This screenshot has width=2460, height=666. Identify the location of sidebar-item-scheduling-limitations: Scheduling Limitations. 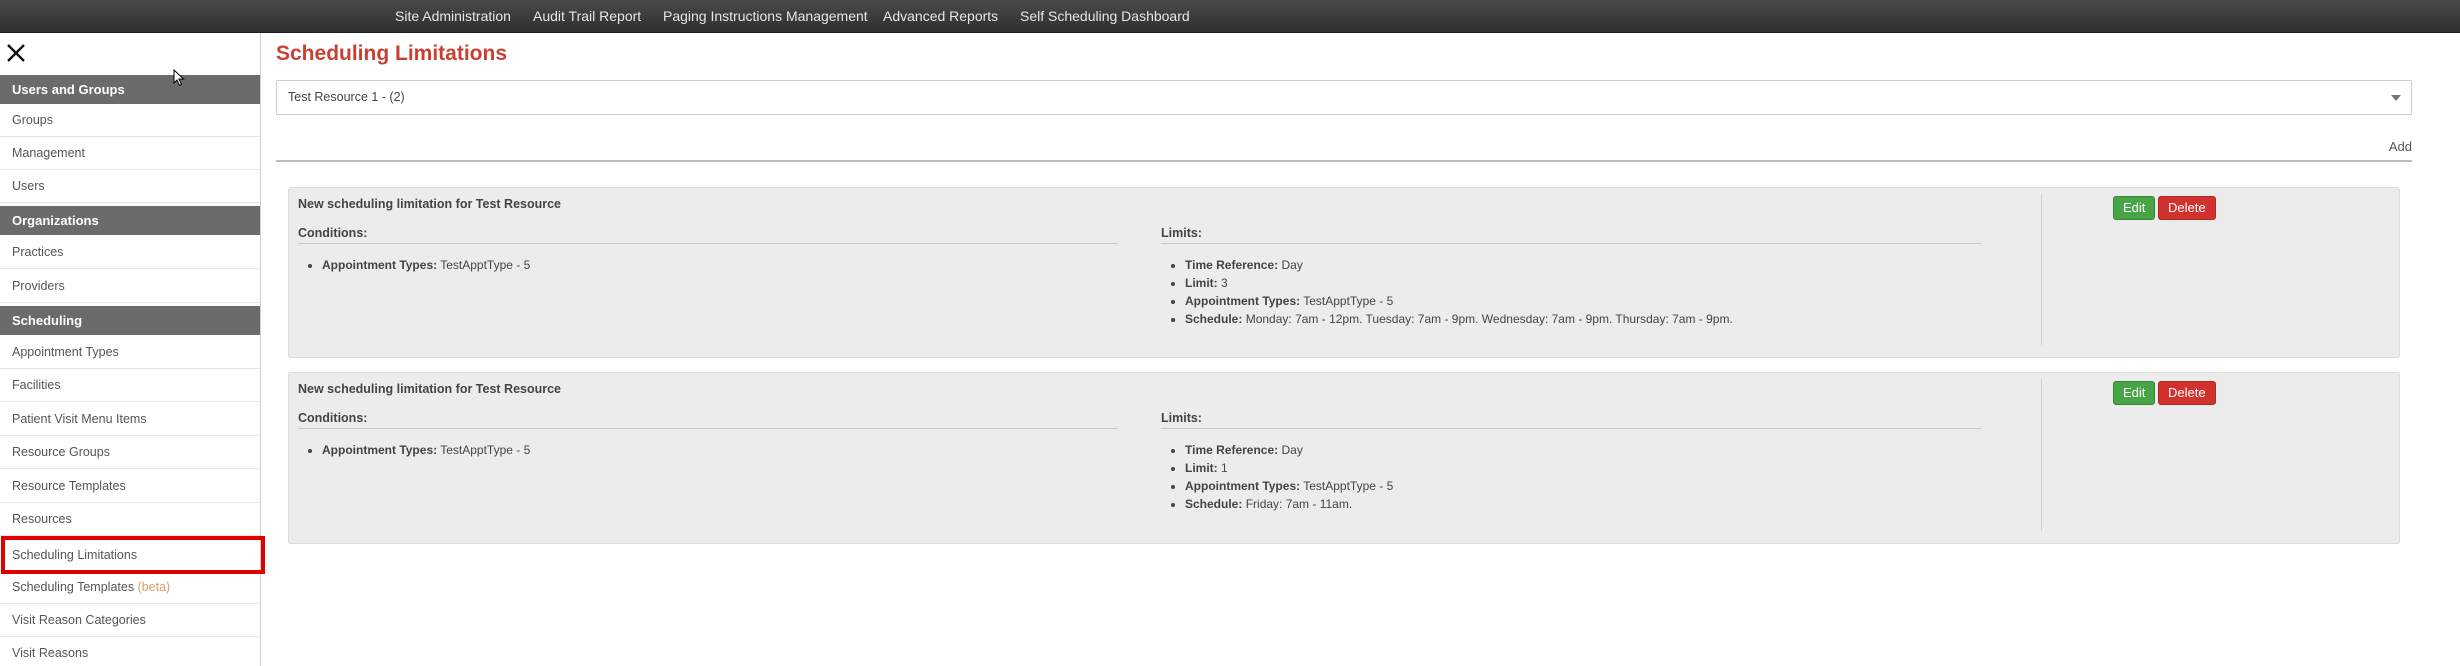
(133, 555).